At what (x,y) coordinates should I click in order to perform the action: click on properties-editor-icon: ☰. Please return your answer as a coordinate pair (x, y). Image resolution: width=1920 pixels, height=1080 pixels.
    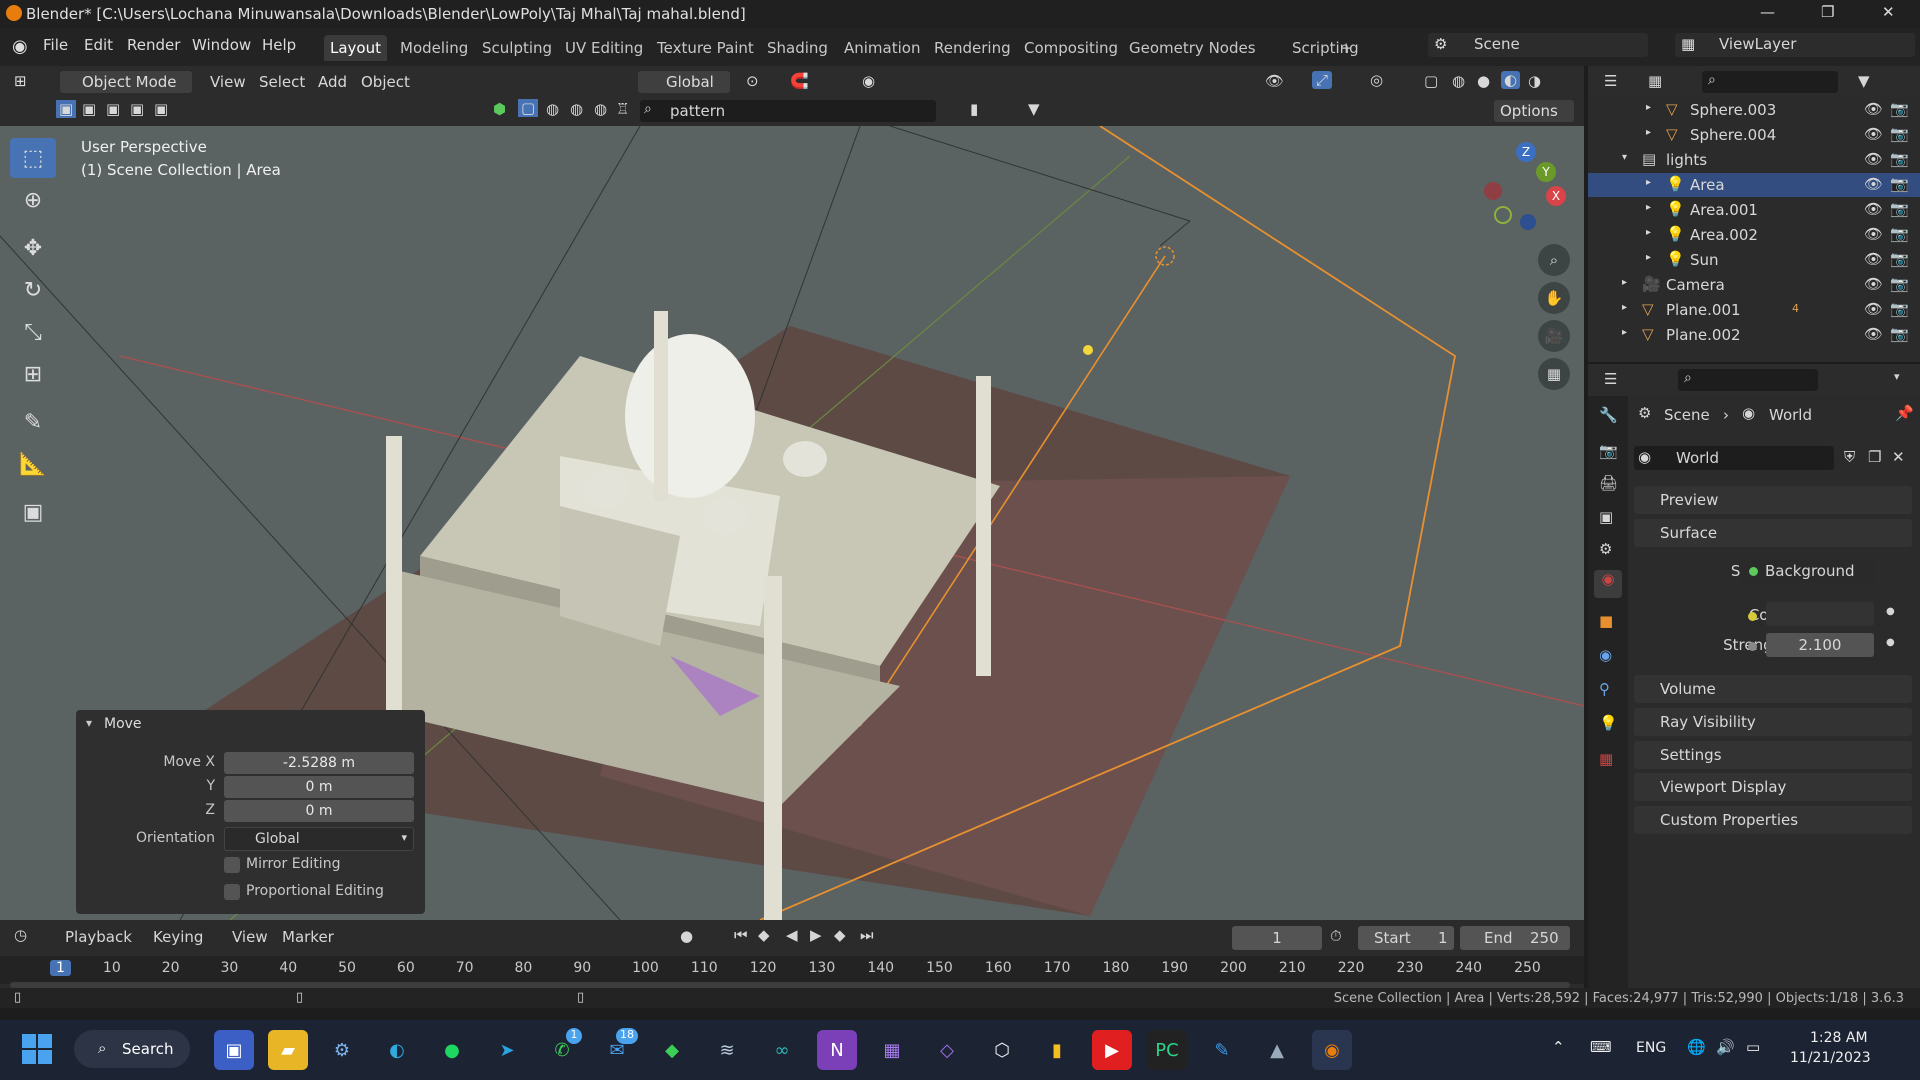
    Looking at the image, I should click on (1610, 379).